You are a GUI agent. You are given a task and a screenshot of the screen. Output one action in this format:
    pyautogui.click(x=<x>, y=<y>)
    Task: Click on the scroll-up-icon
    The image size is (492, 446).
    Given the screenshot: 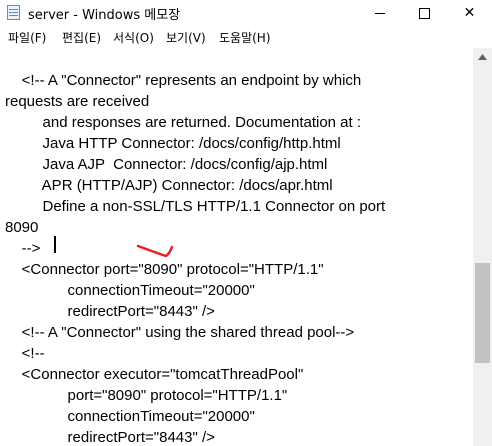 What is the action you would take?
    pyautogui.click(x=482, y=56)
    